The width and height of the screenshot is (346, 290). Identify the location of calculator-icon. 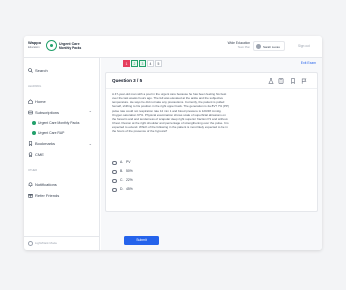
(281, 81).